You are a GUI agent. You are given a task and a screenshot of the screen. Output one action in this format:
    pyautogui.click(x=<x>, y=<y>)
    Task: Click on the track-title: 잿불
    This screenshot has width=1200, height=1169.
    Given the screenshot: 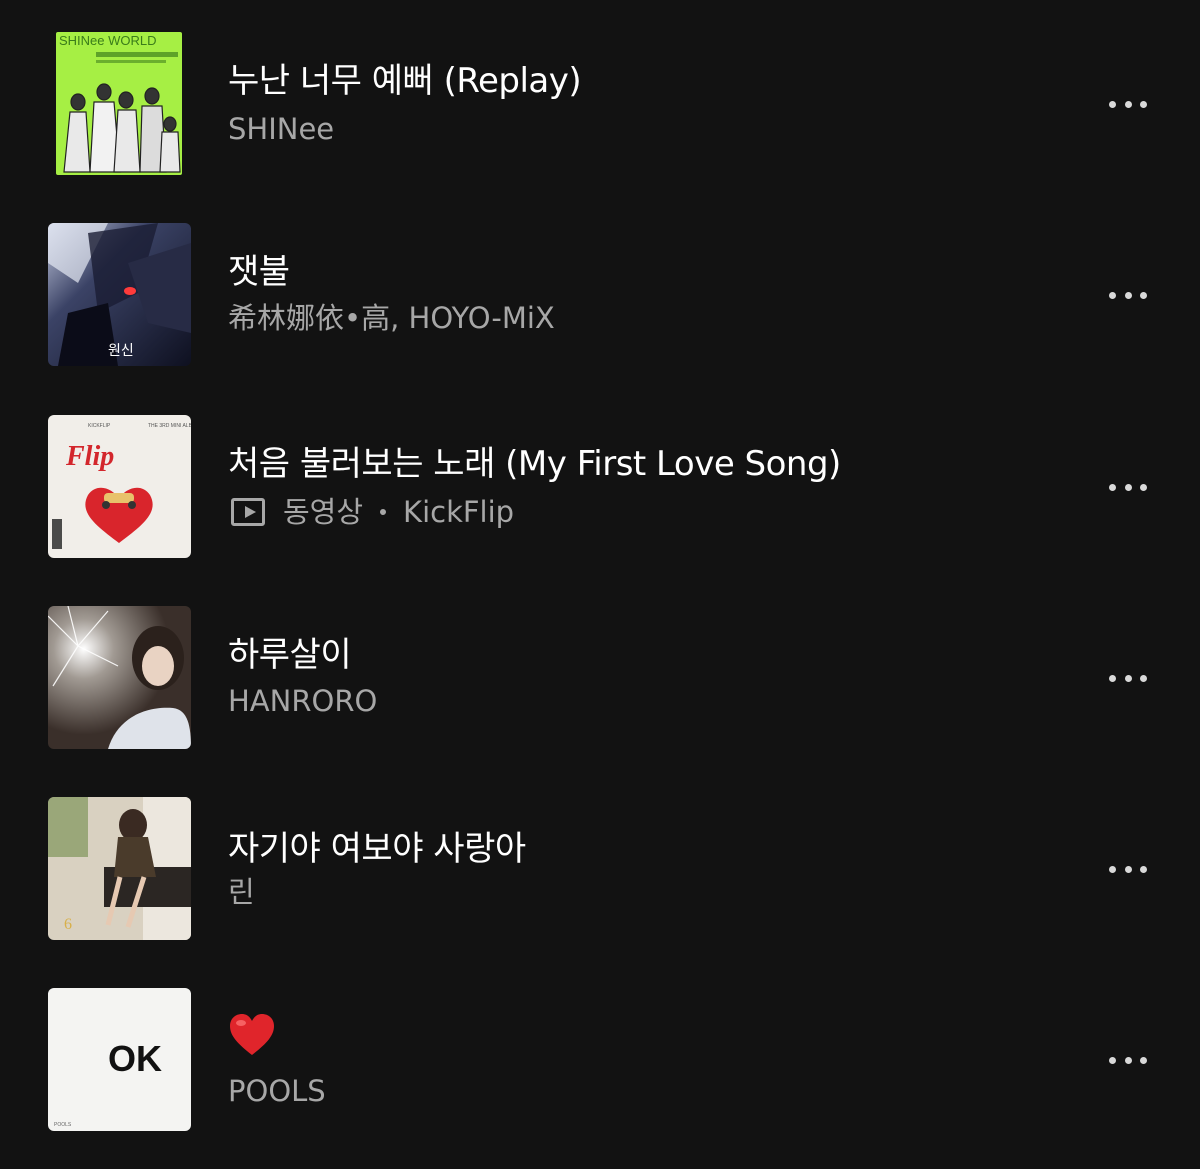 What is the action you would take?
    pyautogui.click(x=259, y=272)
    